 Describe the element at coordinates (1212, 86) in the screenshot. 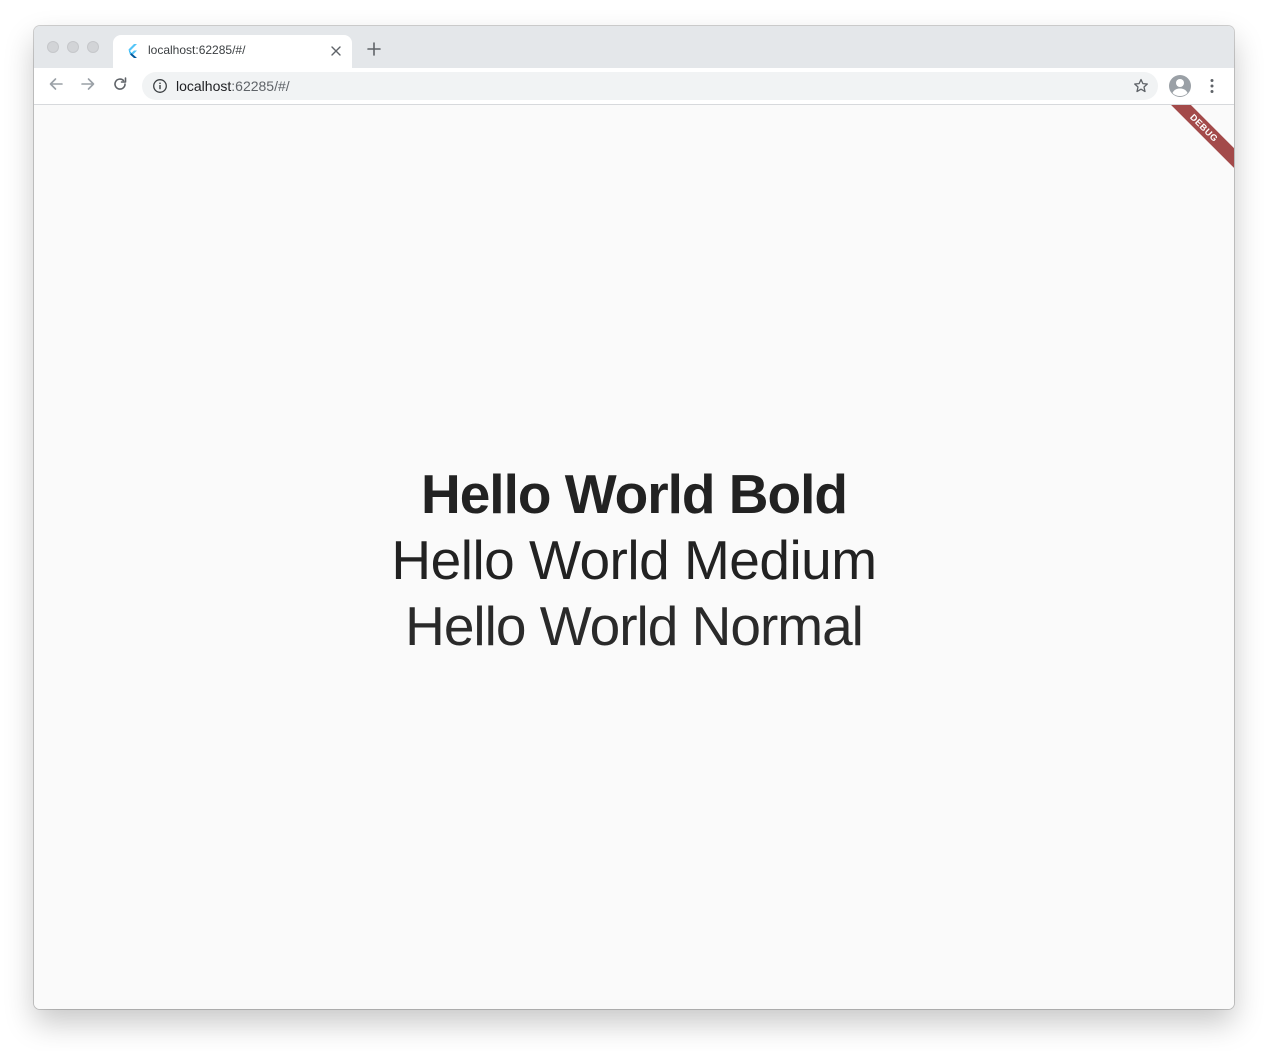

I see `kebab-menu-icon` at that location.